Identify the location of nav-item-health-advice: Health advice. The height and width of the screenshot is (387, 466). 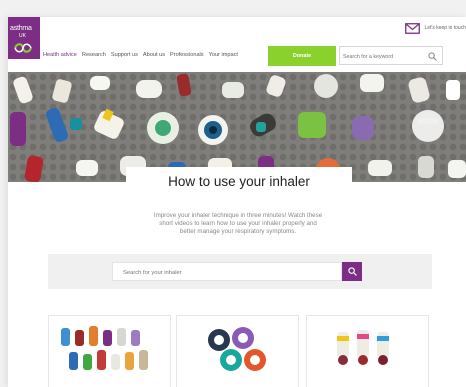
(60, 55).